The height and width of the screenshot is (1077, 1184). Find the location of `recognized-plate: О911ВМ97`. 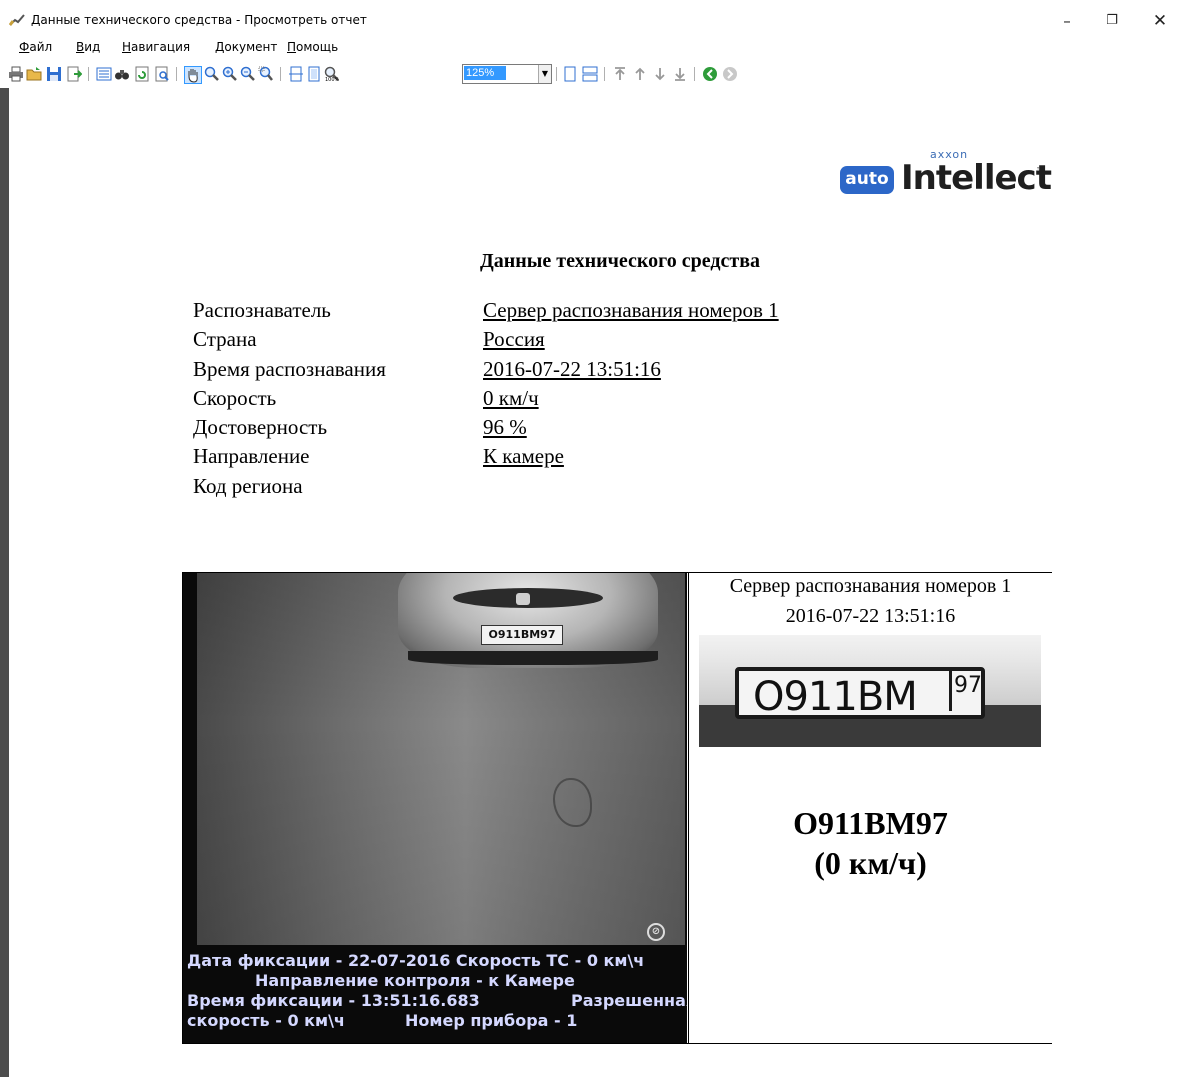

recognized-plate: О911ВМ97 is located at coordinates (870, 823).